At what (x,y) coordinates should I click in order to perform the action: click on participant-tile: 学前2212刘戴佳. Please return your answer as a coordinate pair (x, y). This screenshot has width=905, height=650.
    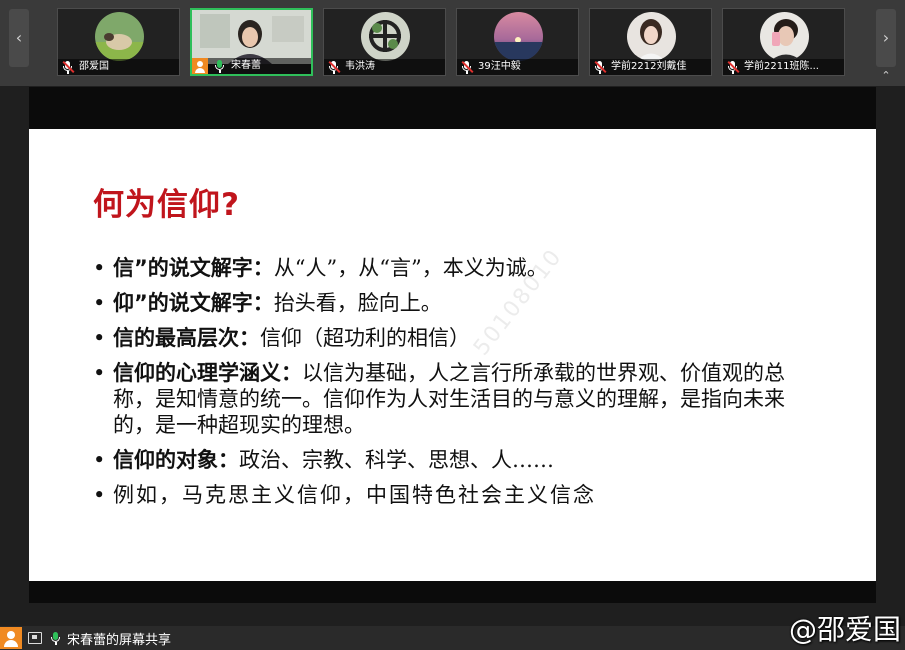
    Looking at the image, I should click on (650, 42).